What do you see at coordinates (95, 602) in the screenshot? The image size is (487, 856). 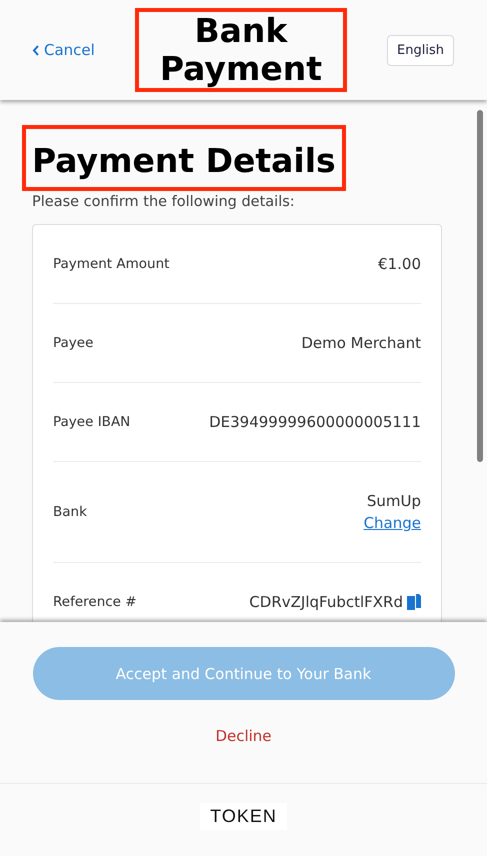 I see `detail-label: Reference #` at bounding box center [95, 602].